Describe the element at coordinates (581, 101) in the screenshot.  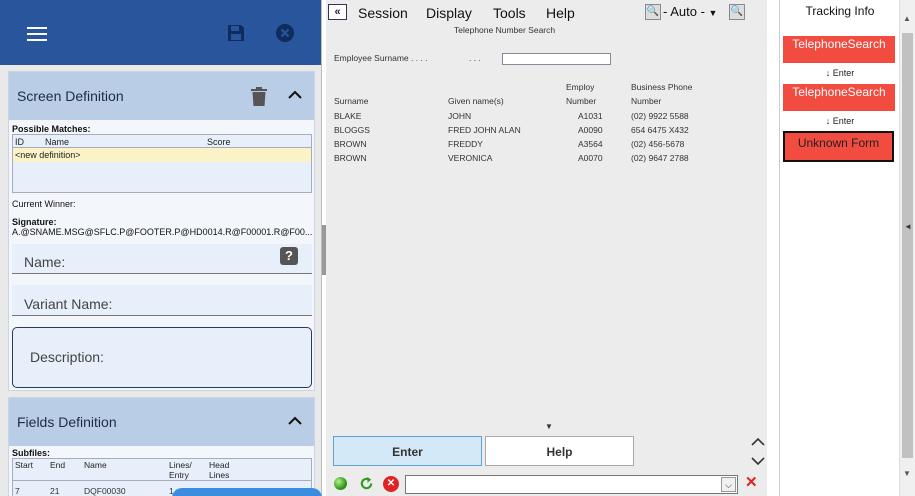
I see `header-employ-number: Number` at that location.